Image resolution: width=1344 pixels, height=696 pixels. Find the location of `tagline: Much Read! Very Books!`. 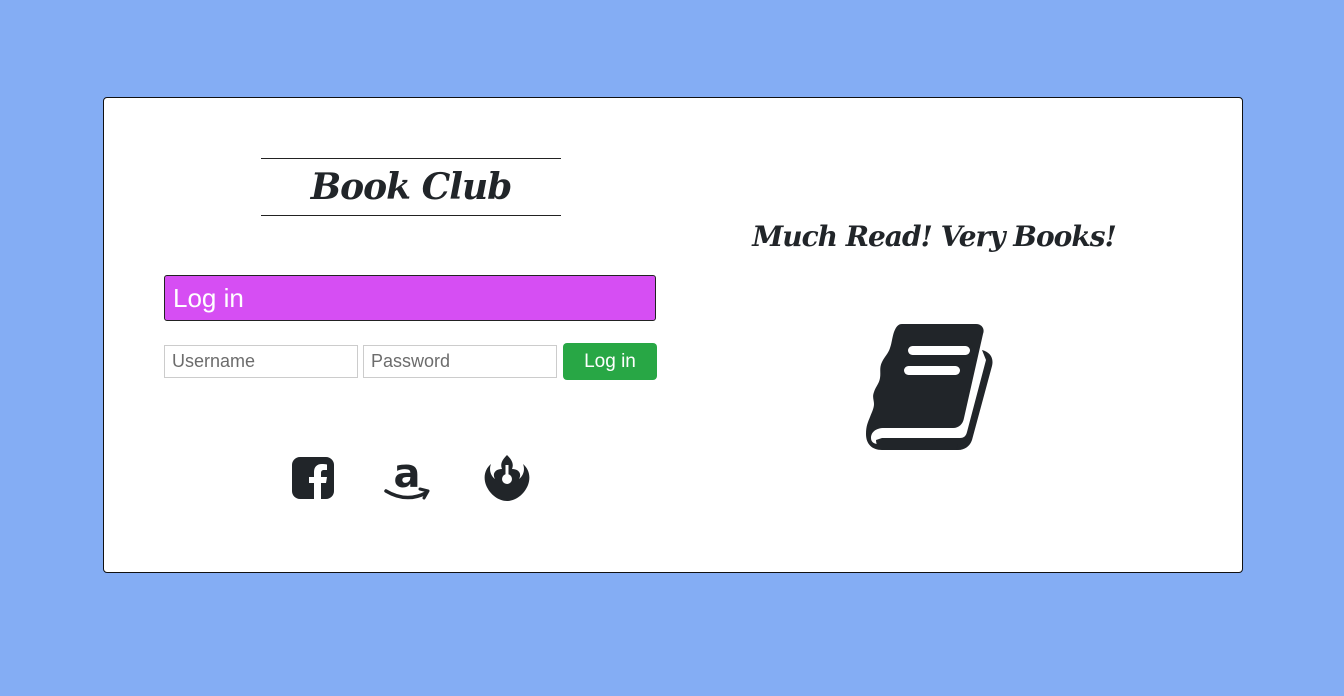

tagline: Much Read! Very Books! is located at coordinates (934, 236).